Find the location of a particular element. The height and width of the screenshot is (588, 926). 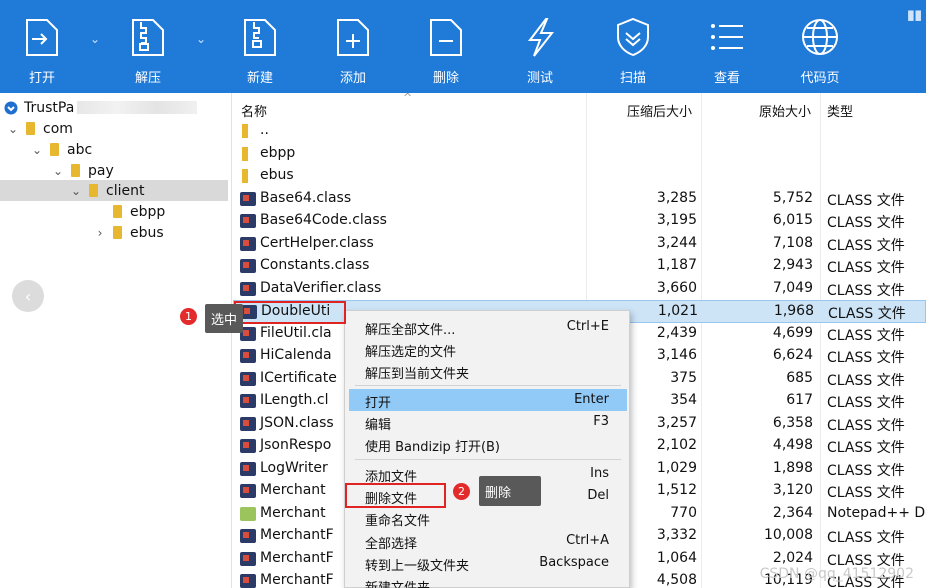

column-header-type: 类型 is located at coordinates (840, 110).